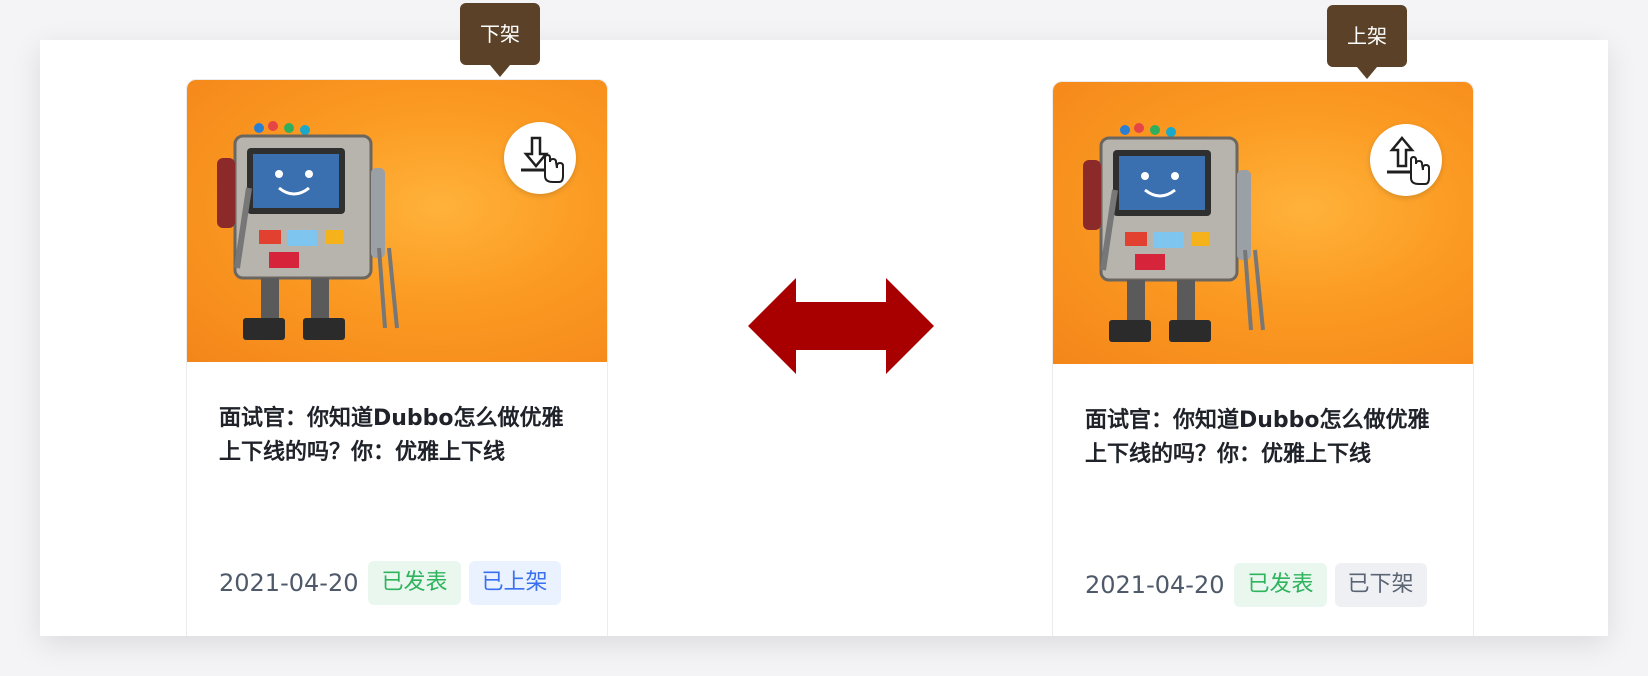 This screenshot has width=1648, height=676. I want to click on take-down-button, so click(540, 158).